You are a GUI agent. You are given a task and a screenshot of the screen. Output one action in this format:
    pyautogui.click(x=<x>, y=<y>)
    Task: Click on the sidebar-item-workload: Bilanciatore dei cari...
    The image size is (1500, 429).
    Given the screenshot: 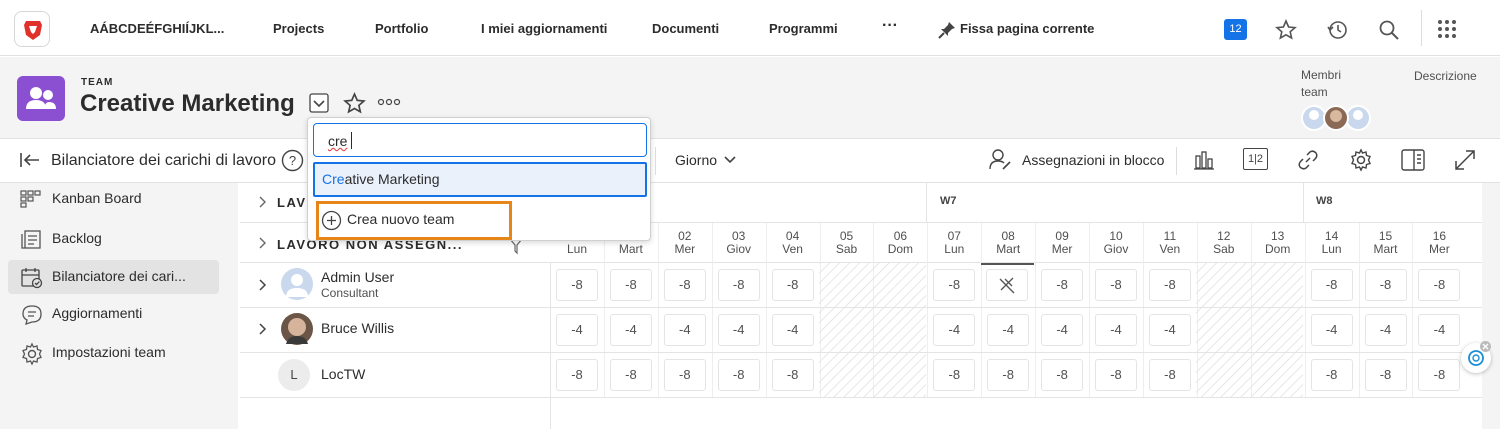 What is the action you would take?
    pyautogui.click(x=113, y=277)
    